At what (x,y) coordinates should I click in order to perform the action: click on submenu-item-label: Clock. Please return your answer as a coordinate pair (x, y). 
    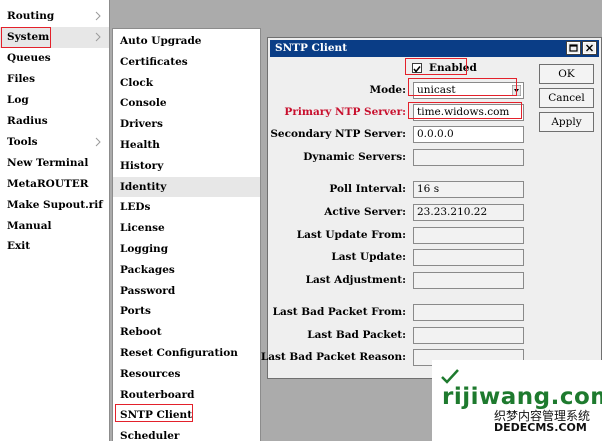
    Looking at the image, I should click on (137, 82).